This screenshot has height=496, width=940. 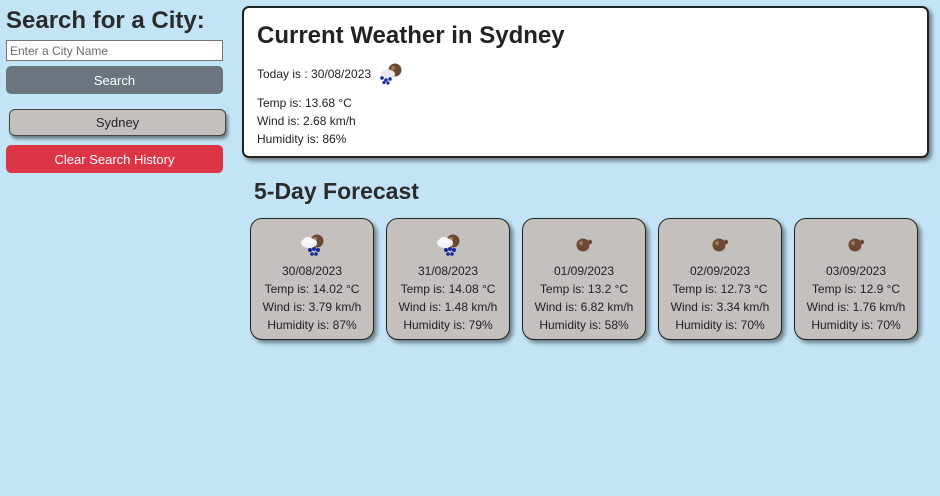 I want to click on current-wind: Wind is: 2.68 km/h, so click(x=306, y=121).